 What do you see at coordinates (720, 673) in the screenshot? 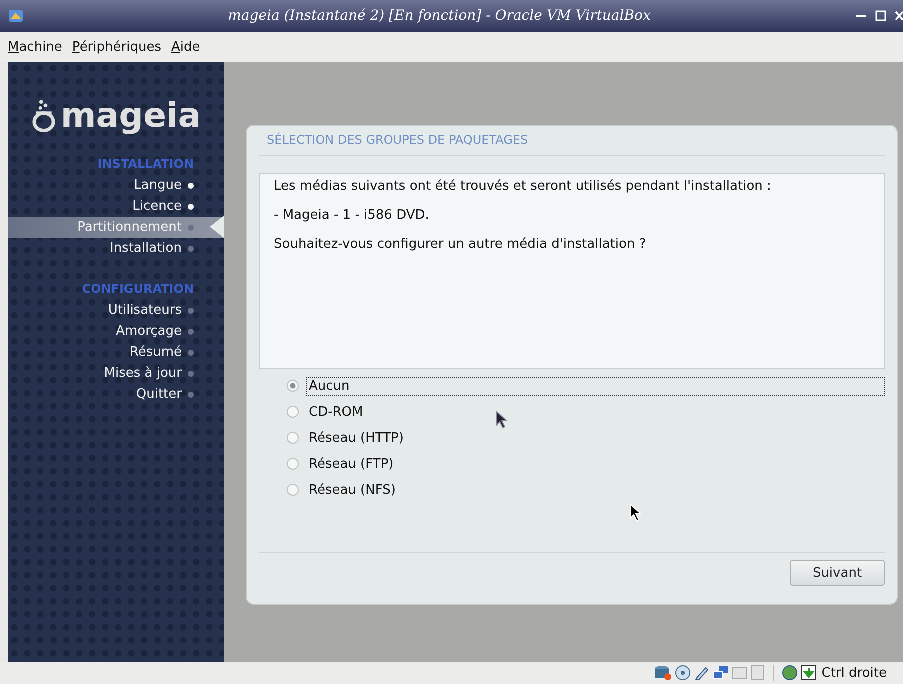
I see `network-icon` at bounding box center [720, 673].